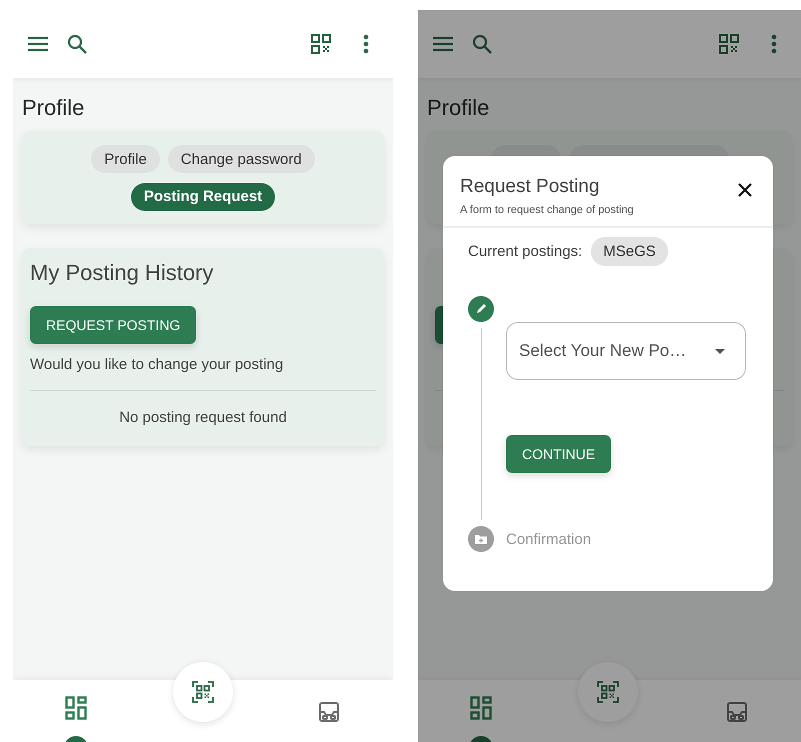 The image size is (801, 742). Describe the element at coordinates (122, 273) in the screenshot. I see `section-title: My Posting History` at that location.